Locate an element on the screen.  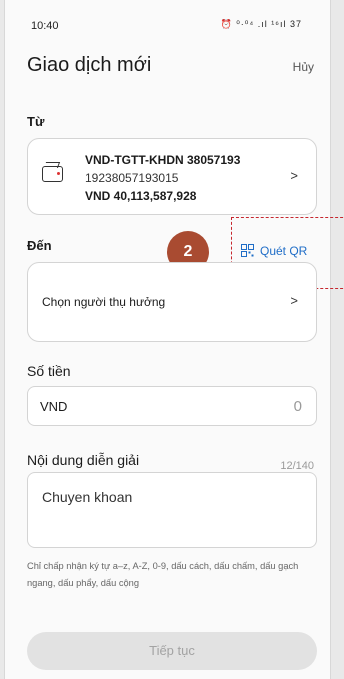
to-label: Đến is located at coordinates (39, 245).